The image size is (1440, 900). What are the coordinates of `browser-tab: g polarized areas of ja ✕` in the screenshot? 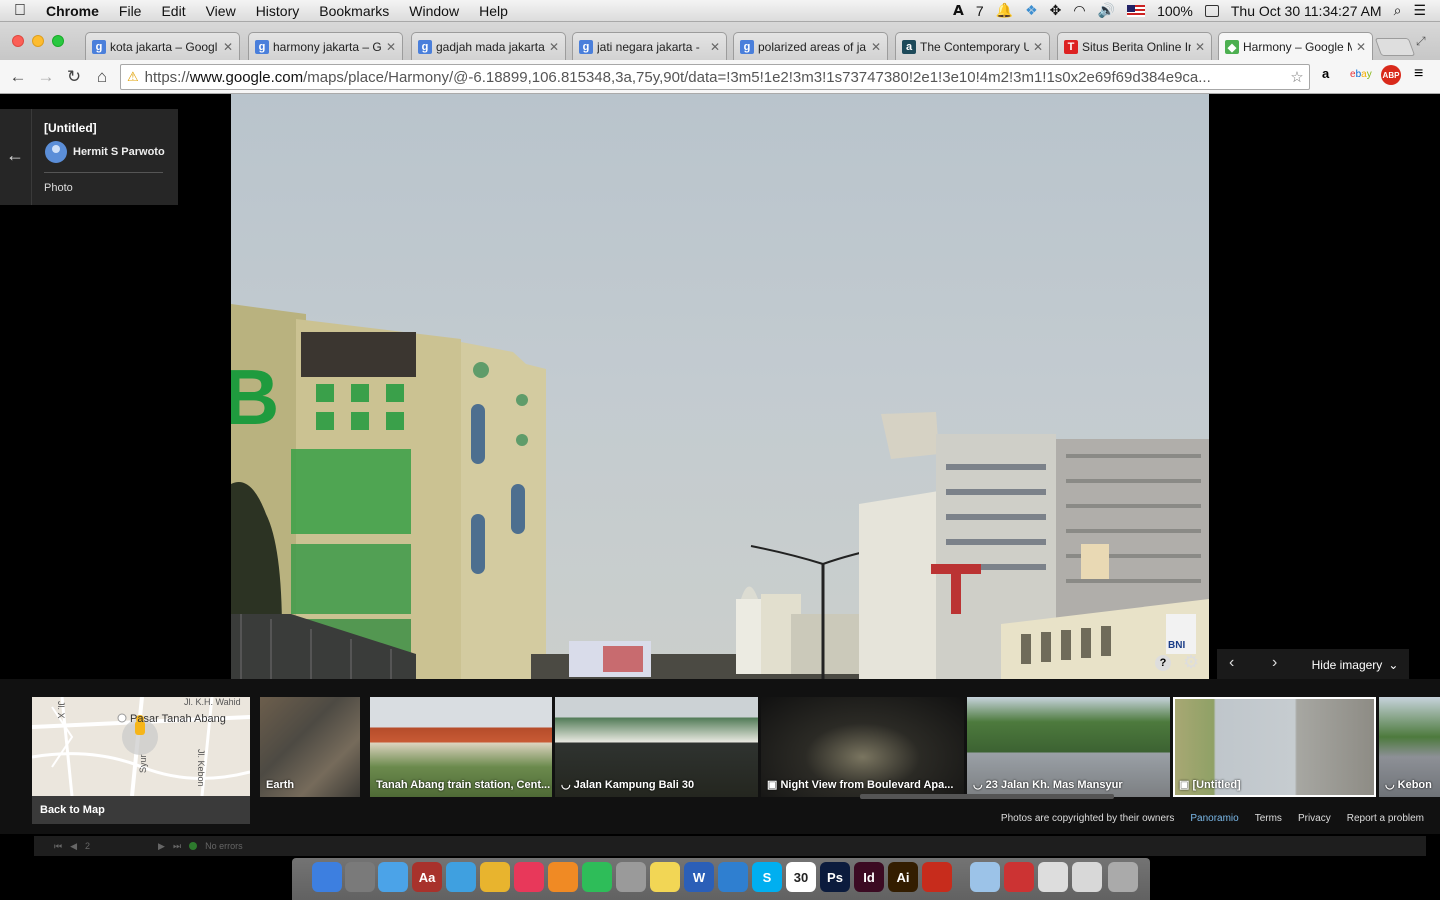 It's located at (810, 46).